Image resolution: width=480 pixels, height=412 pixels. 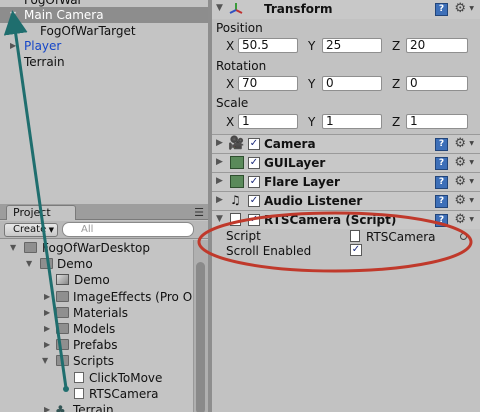 I want to click on tab-project: Project, so click(x=41, y=212).